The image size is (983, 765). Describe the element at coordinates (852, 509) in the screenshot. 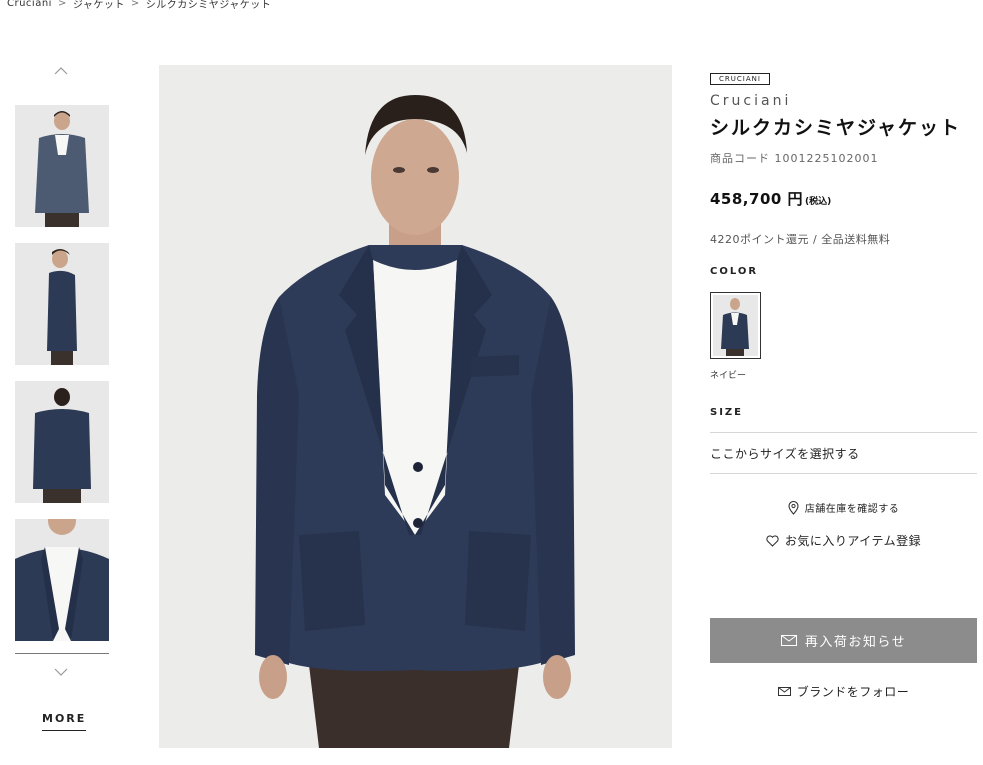

I see `store-stock-label: 店舗在庫を確認する` at that location.